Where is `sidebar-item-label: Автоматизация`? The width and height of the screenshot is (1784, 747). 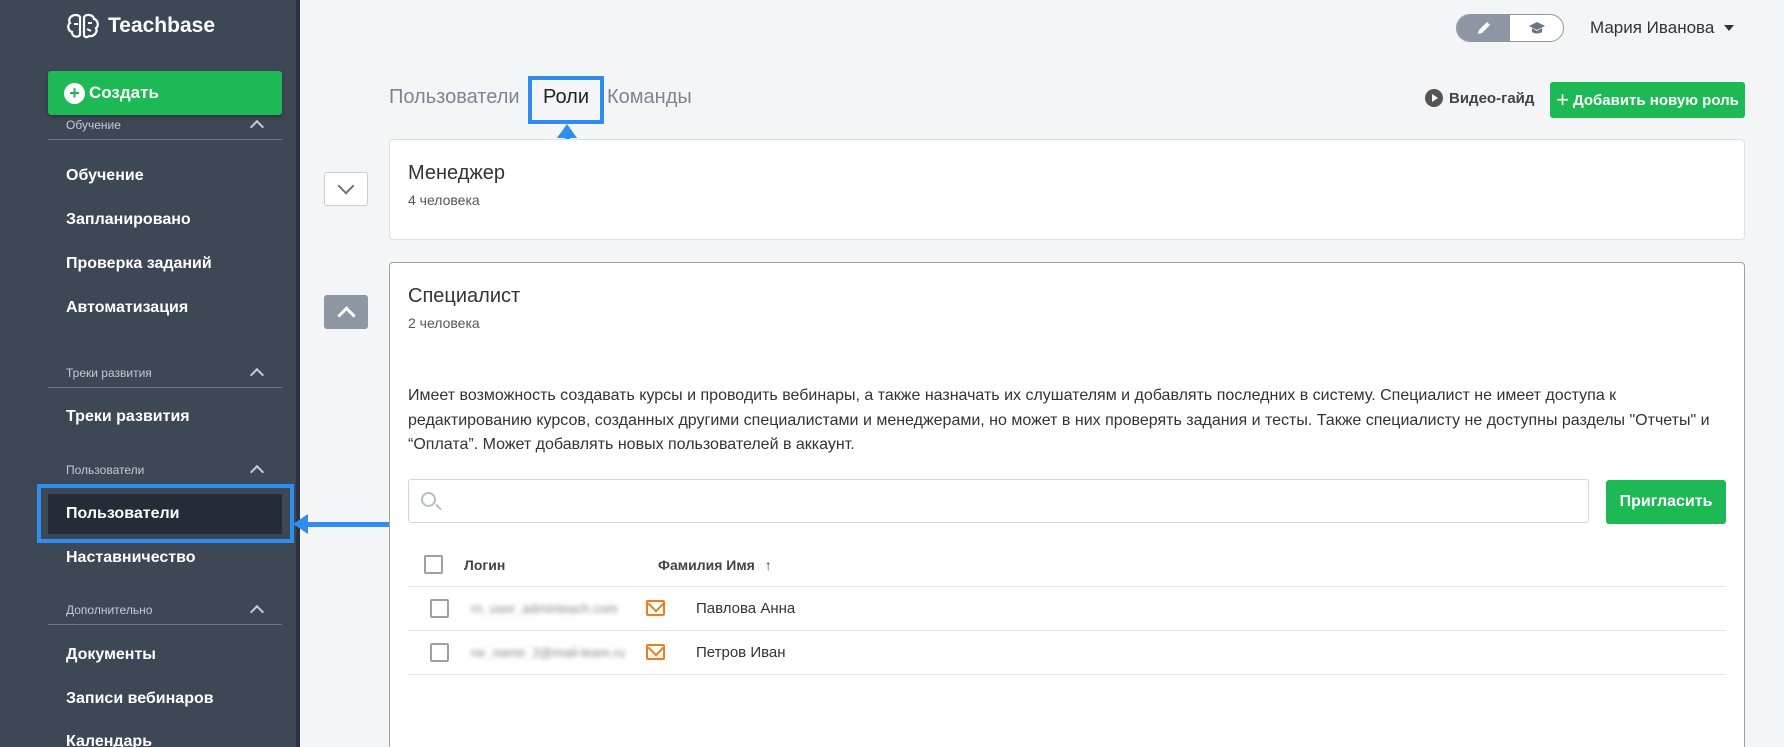
sidebar-item-label: Автоматизация is located at coordinates (127, 307).